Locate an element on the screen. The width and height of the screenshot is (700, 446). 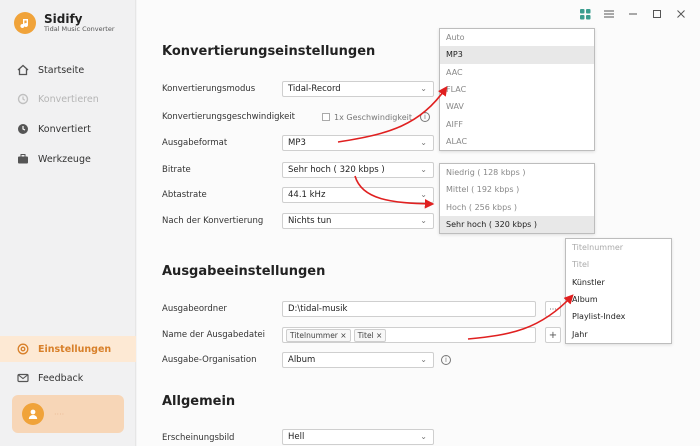
bitrate-option: Hoch ( 256 kbps ) is located at coordinates (517, 207).